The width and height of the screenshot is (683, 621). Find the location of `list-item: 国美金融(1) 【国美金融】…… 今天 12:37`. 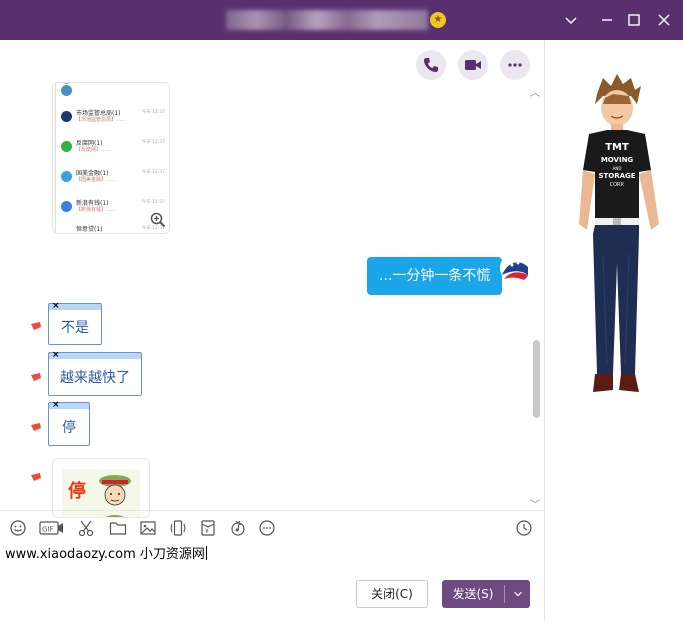

list-item: 国美金融(1) 【国美金融】…… 今天 12:37 is located at coordinates (112, 182).